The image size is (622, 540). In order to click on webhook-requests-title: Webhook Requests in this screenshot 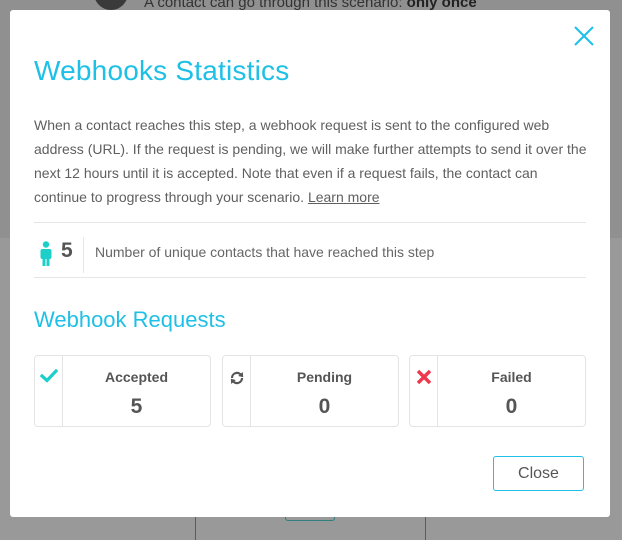, I will do `click(130, 319)`.